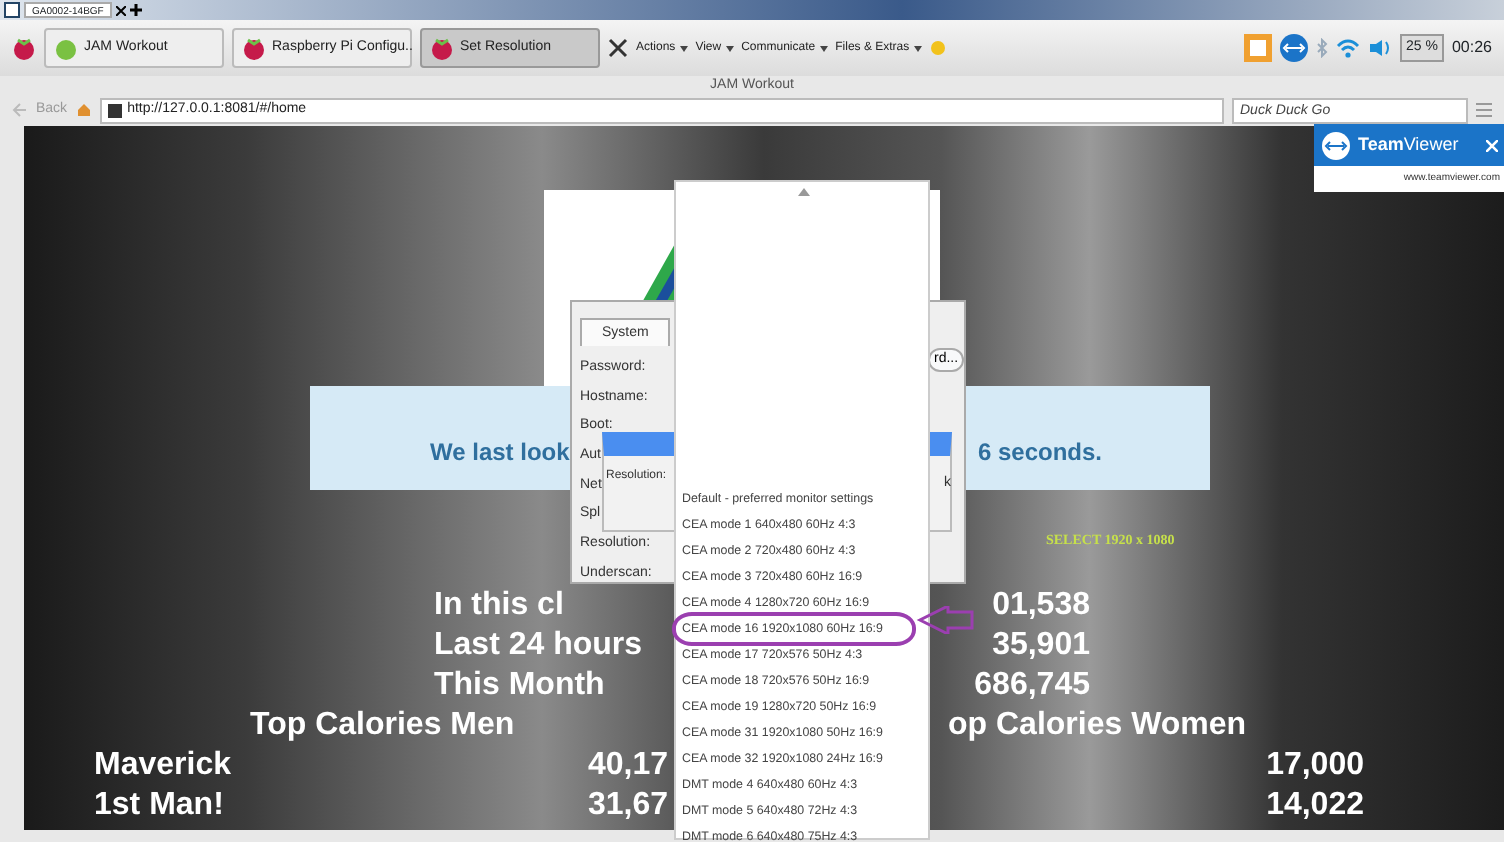 This screenshot has width=1504, height=842. Describe the element at coordinates (83, 110) in the screenshot. I see `home-icon` at that location.